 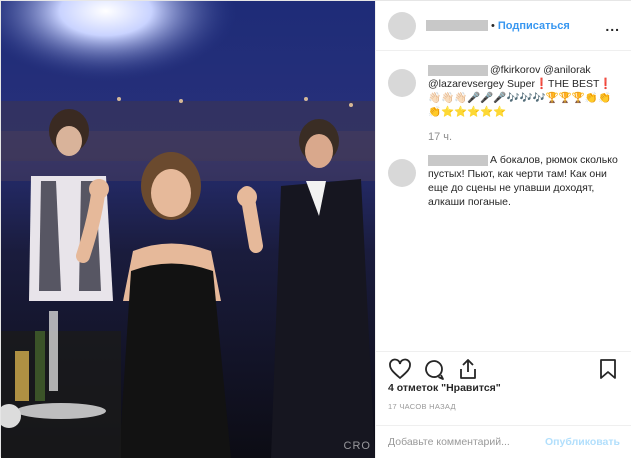 I want to click on likes-count: 4 отметок "Нравится", so click(x=444, y=388).